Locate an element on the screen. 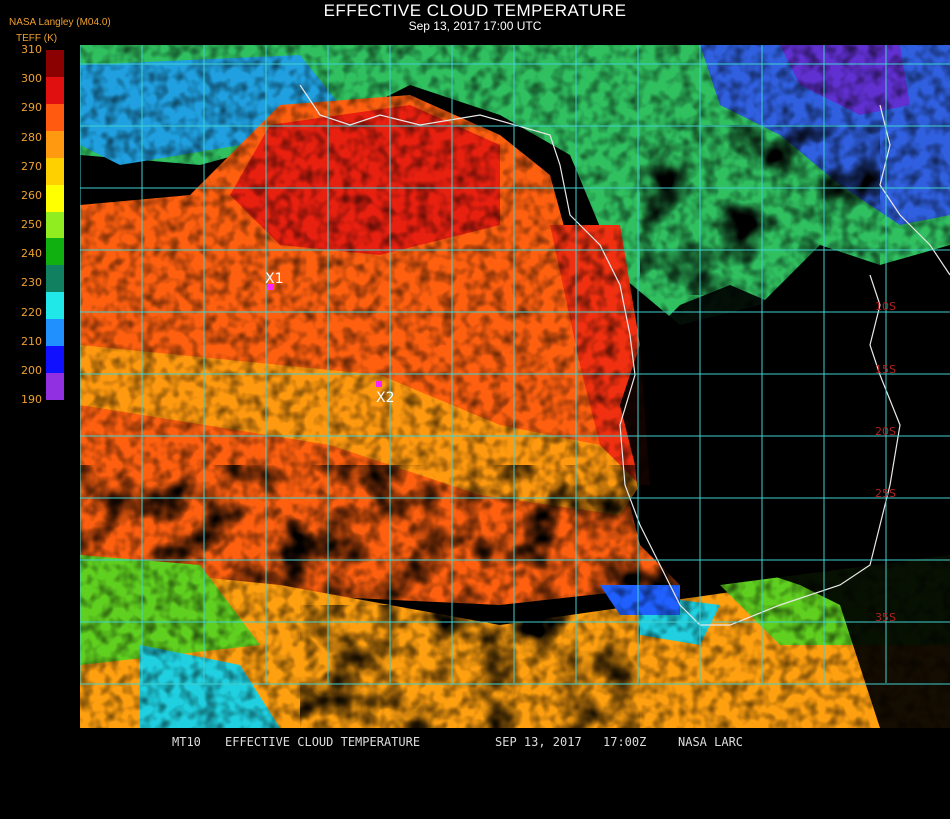 This screenshot has width=950, height=819. latitude-label: 10S is located at coordinates (885, 306).